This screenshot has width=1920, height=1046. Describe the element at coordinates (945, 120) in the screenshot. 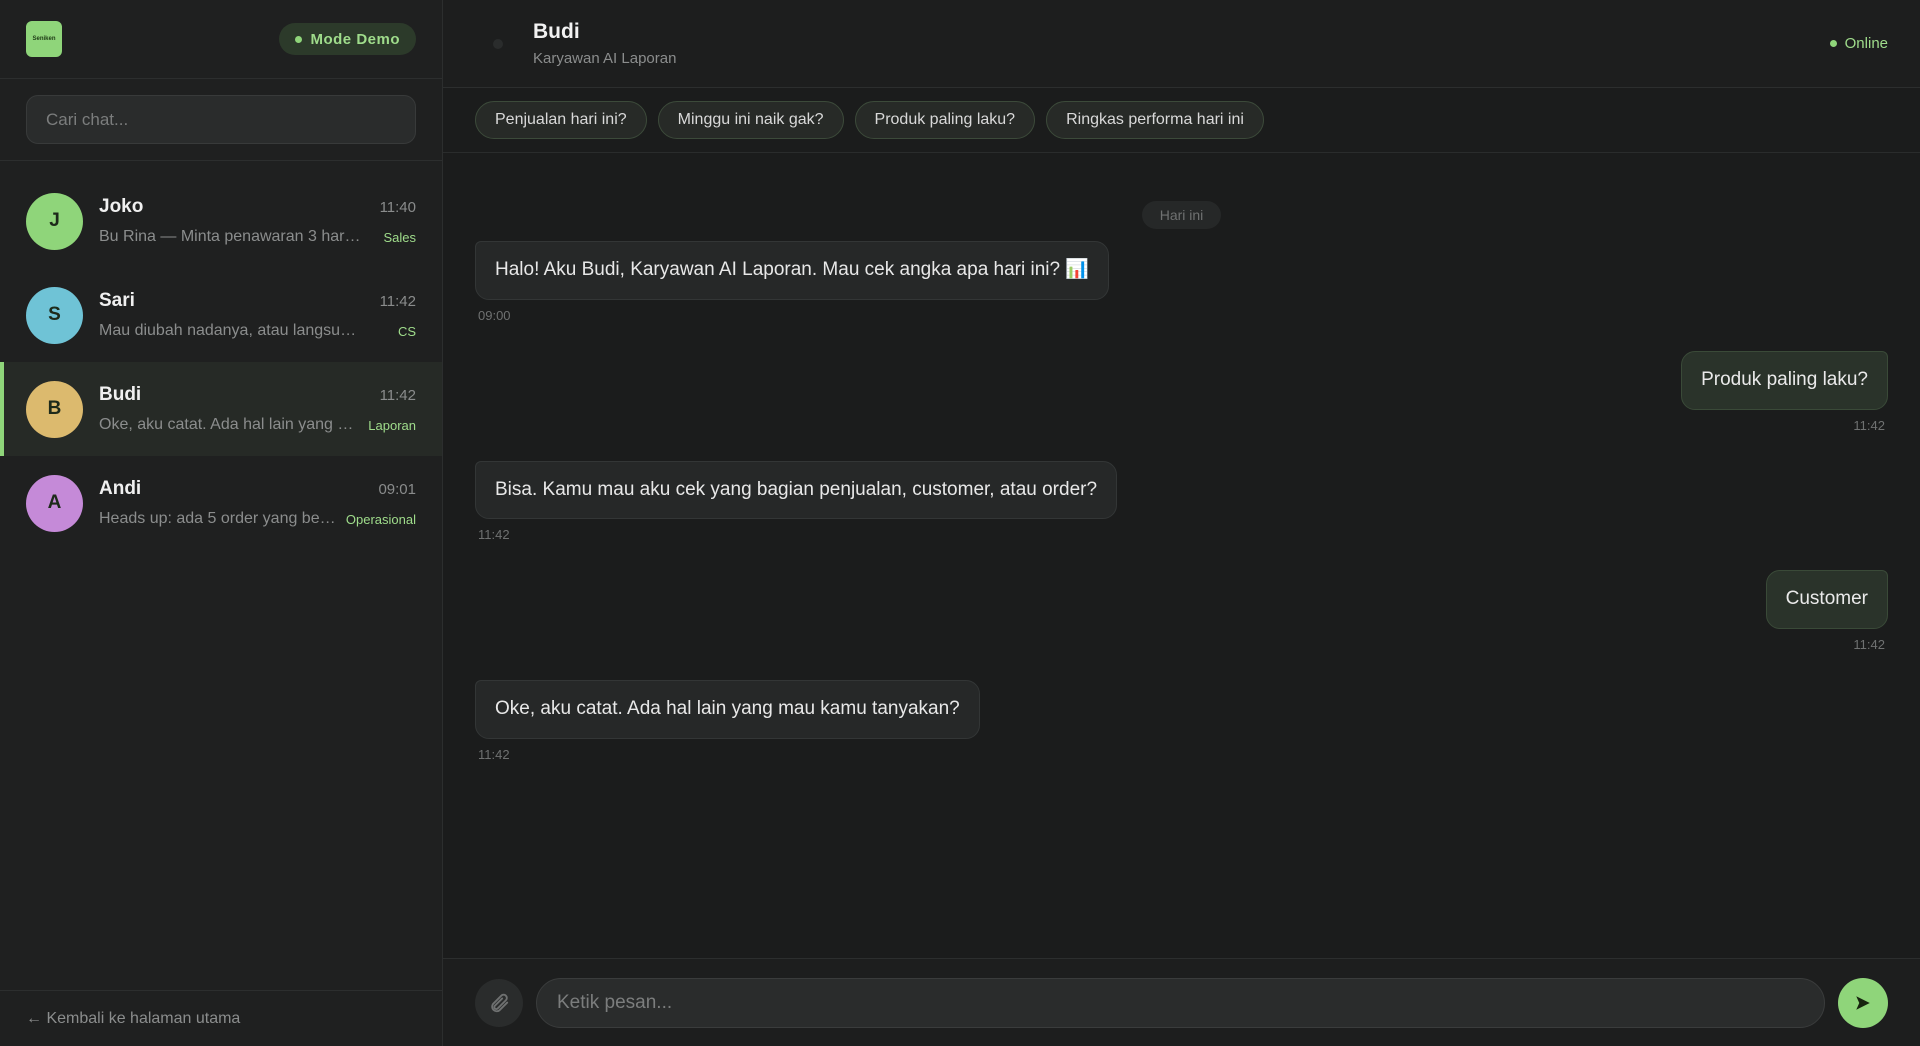

I see `quick-reply-top-product: Produk paling laku?` at that location.